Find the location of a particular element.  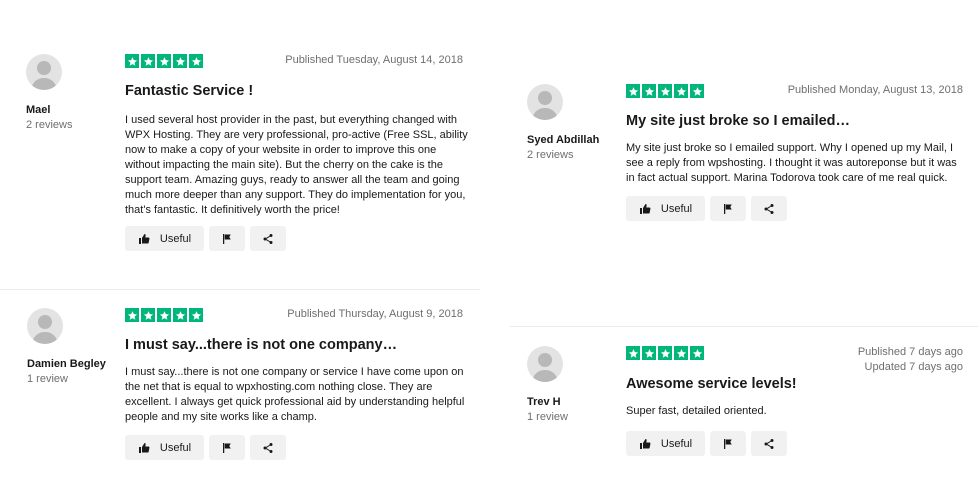

review-body-line: Super fast, detailed oriented. is located at coordinates (696, 411).